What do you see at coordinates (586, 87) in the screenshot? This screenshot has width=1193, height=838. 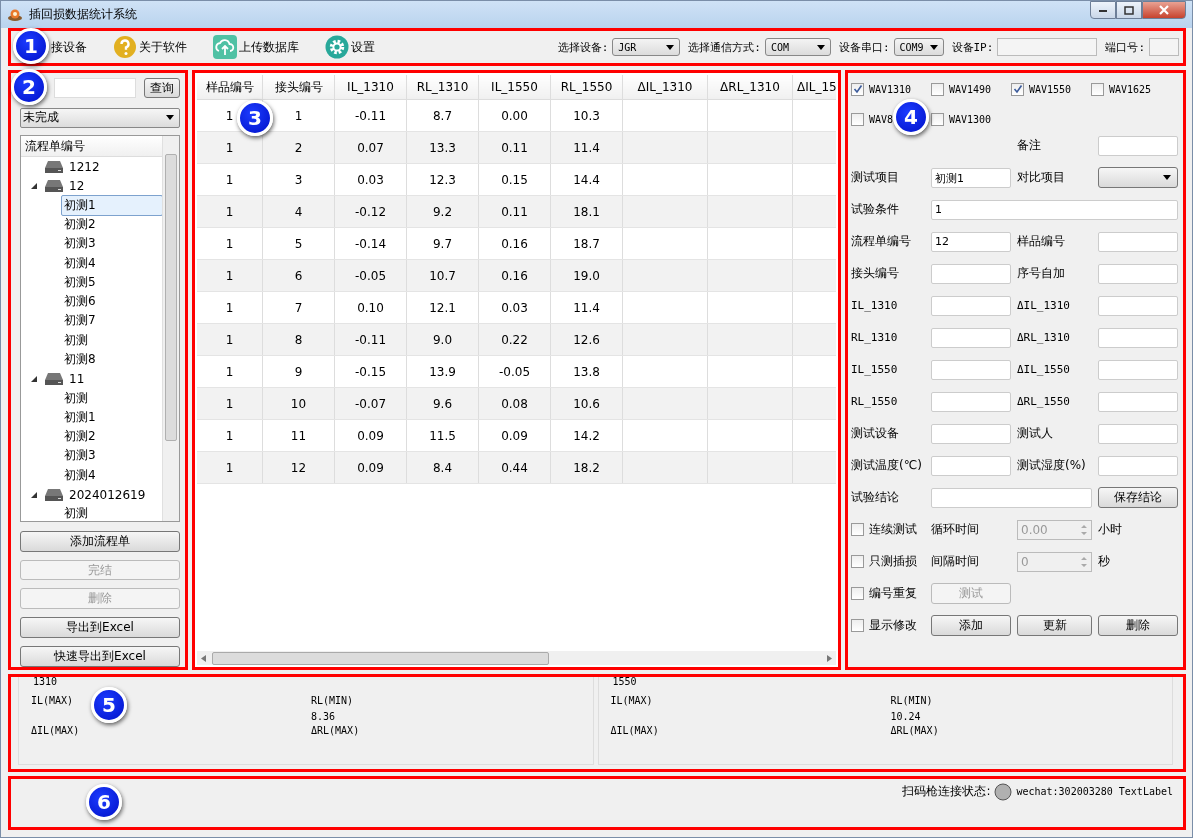 I see `column-header: RL_1550` at bounding box center [586, 87].